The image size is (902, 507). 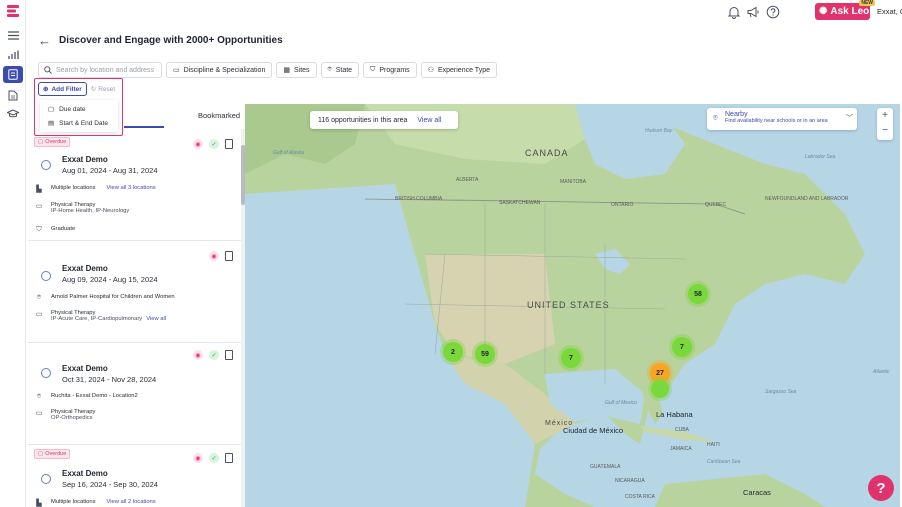 What do you see at coordinates (13, 35) in the screenshot?
I see `menu-icon` at bounding box center [13, 35].